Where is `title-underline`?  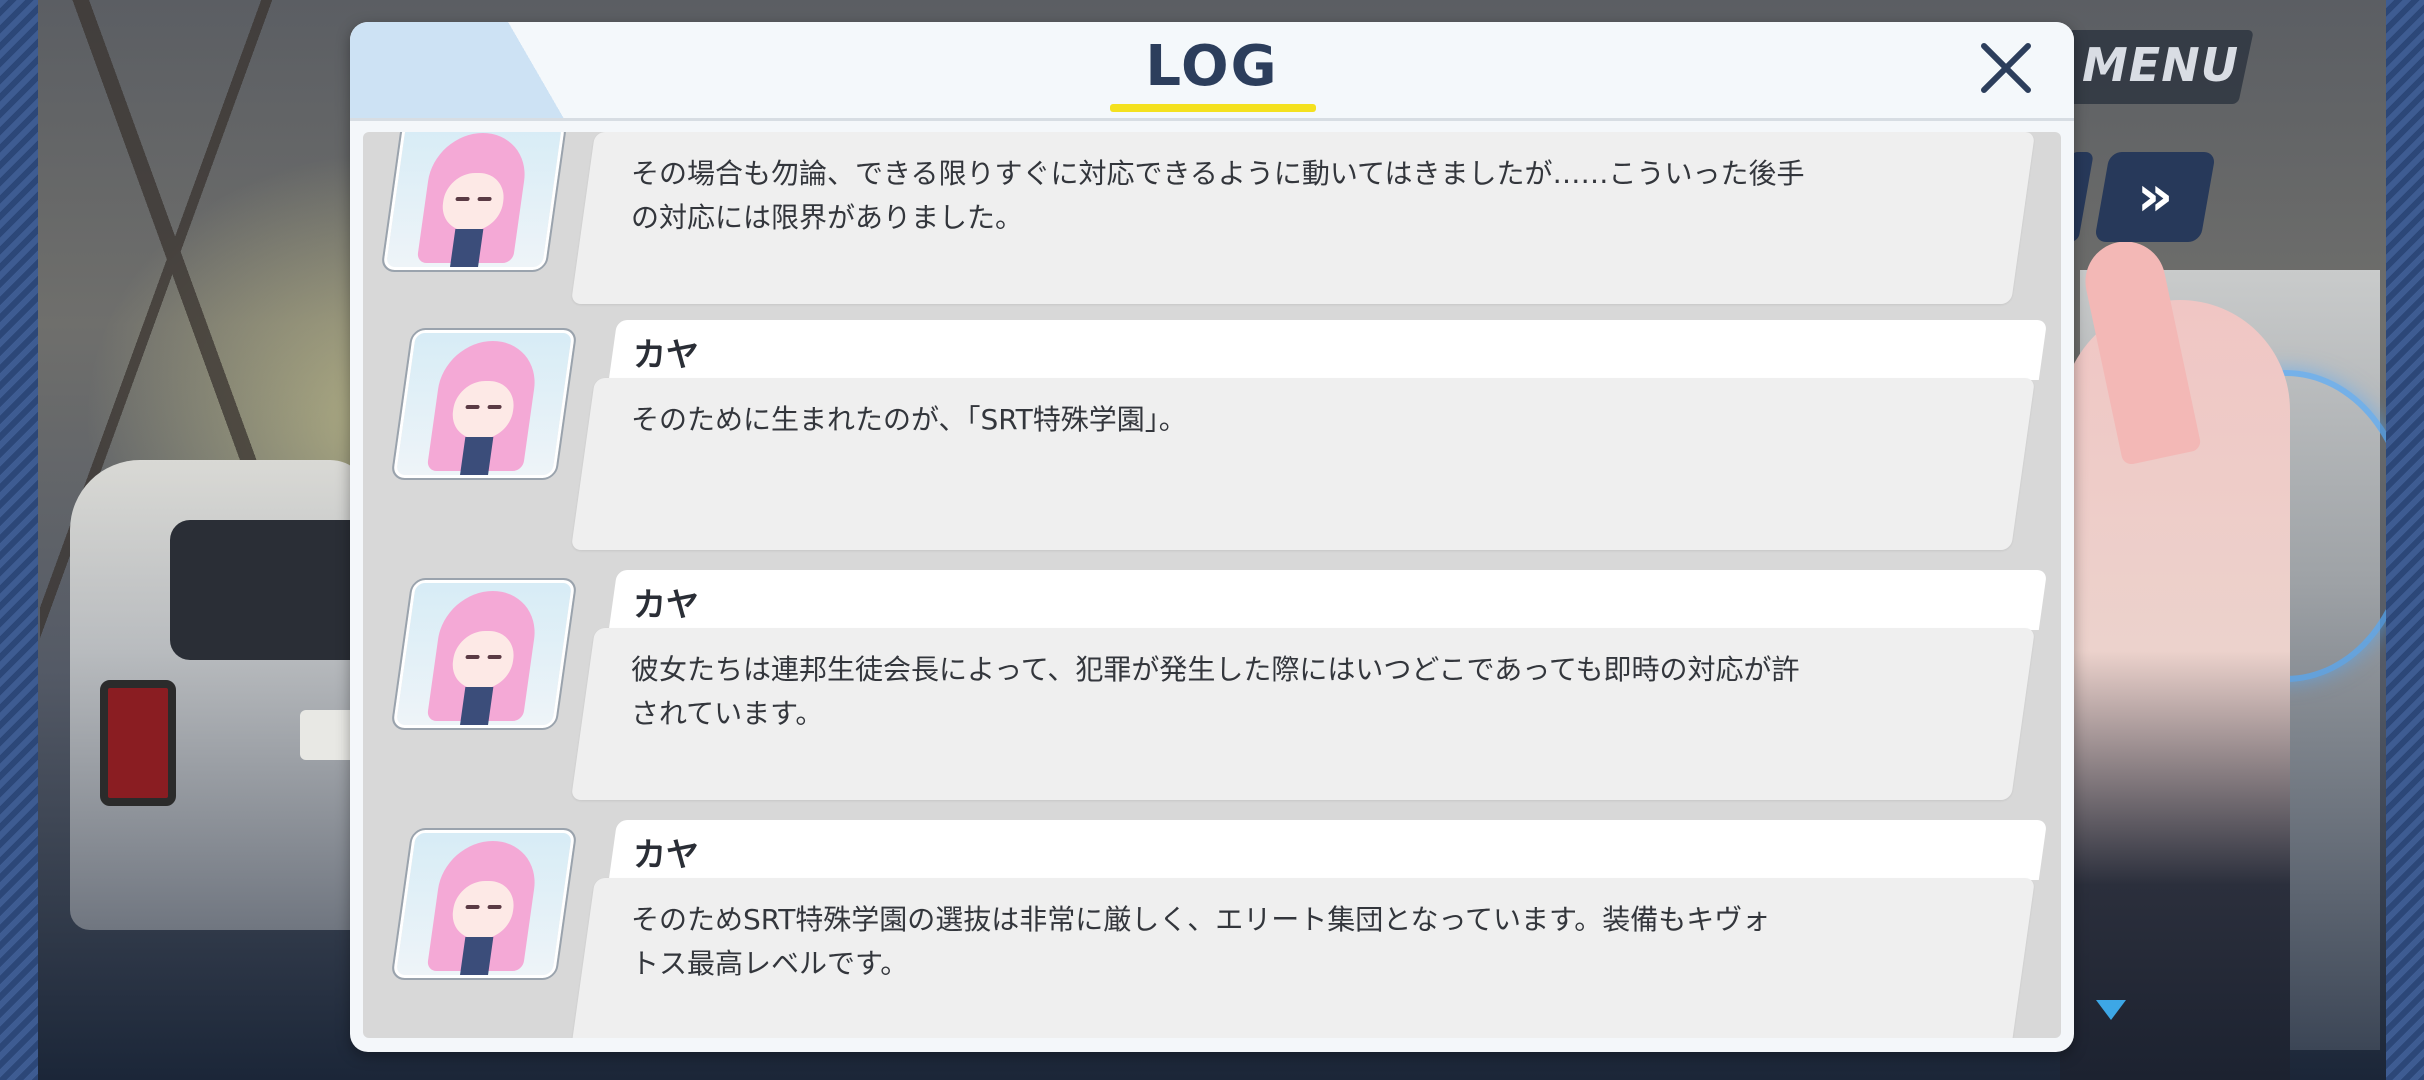 title-underline is located at coordinates (1213, 108).